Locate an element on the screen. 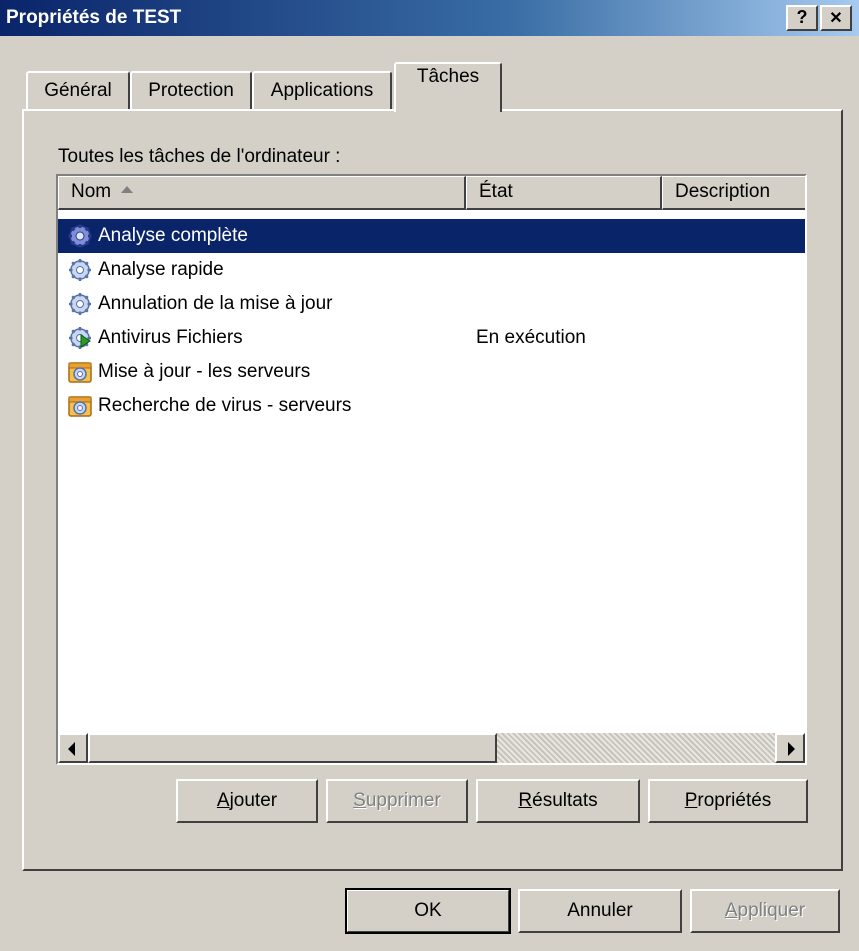 The height and width of the screenshot is (951, 859). task-name: Annulation de la mise à jour is located at coordinates (215, 303).